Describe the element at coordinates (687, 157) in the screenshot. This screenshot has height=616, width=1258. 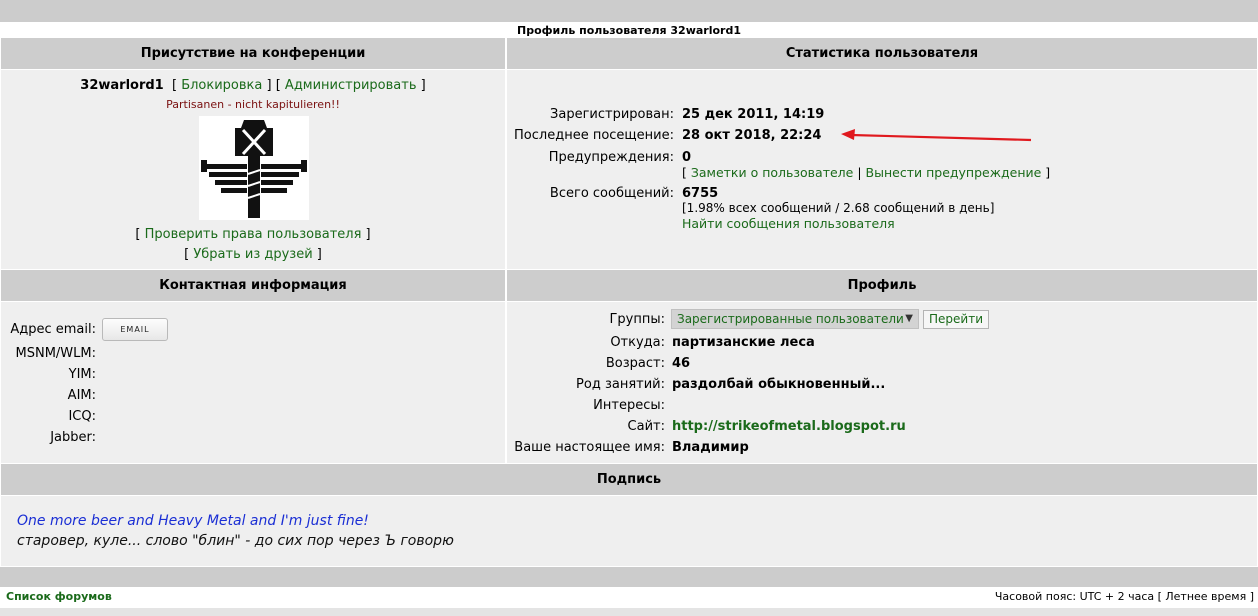
I see `warnings-value: 0` at that location.